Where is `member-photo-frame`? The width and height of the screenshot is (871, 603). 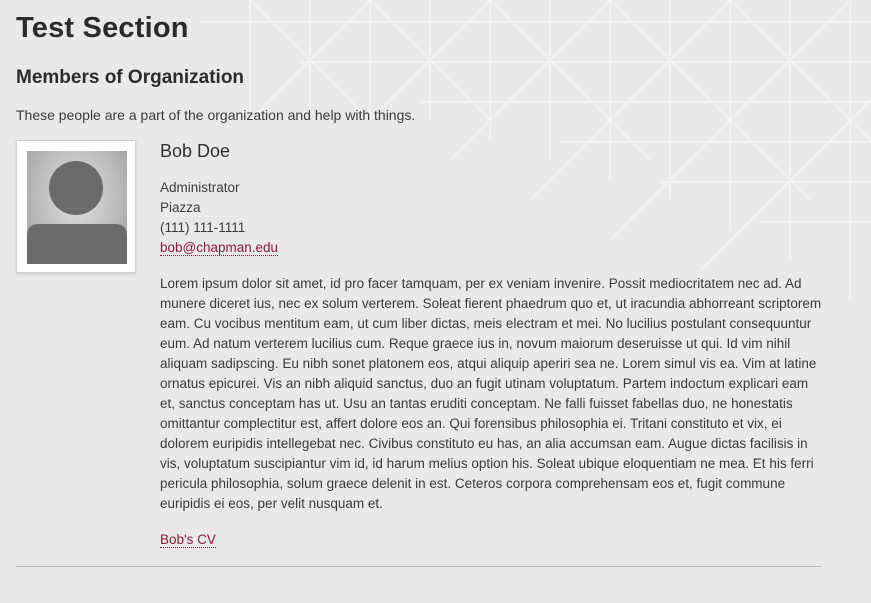
member-photo-frame is located at coordinates (76, 206).